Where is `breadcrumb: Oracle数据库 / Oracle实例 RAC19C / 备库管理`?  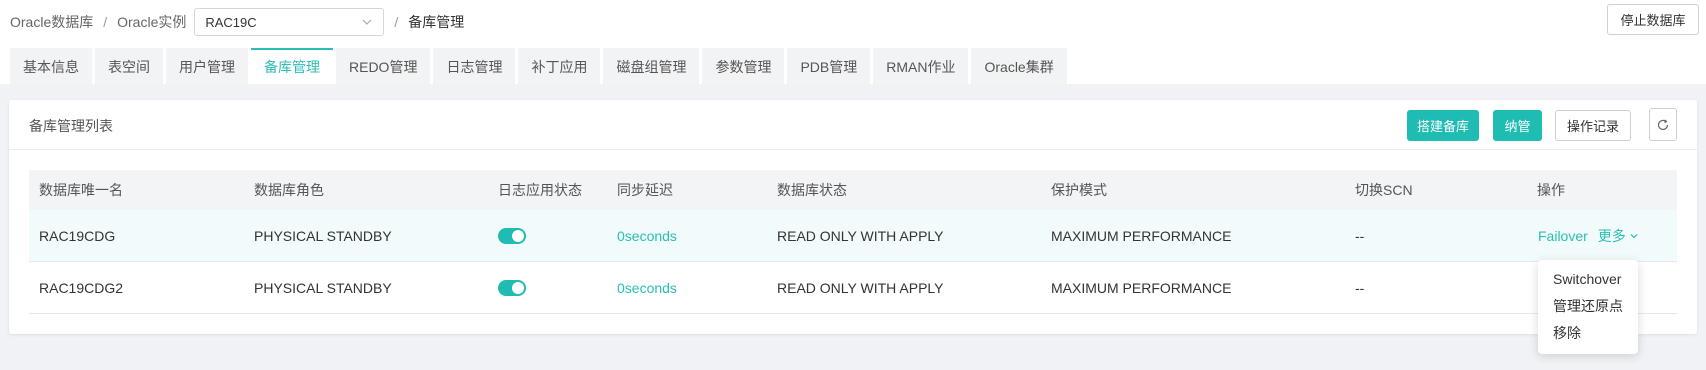 breadcrumb: Oracle数据库 / Oracle实例 RAC19C / 备库管理 is located at coordinates (237, 22).